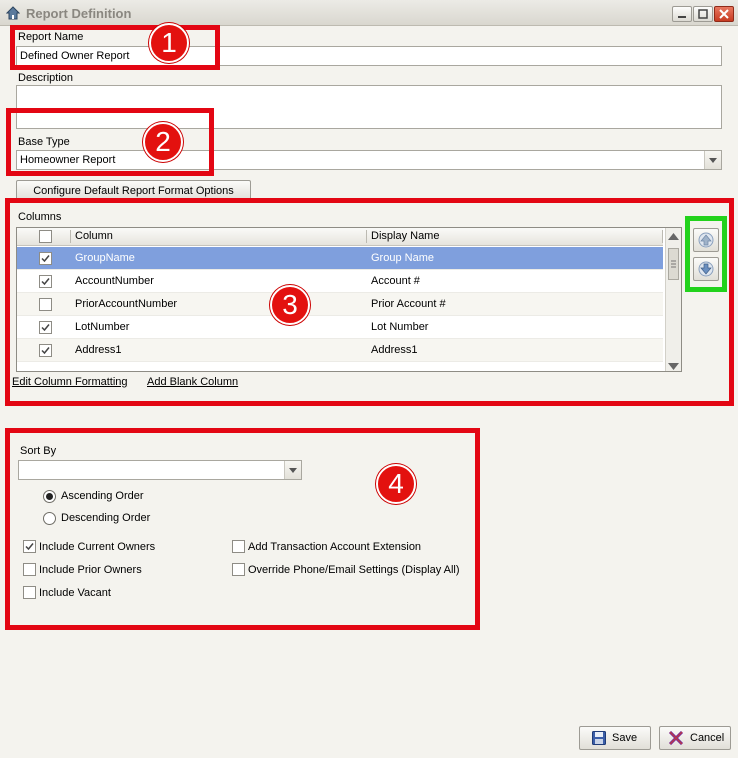  What do you see at coordinates (79, 13) in the screenshot?
I see `window-title: Report Definition` at bounding box center [79, 13].